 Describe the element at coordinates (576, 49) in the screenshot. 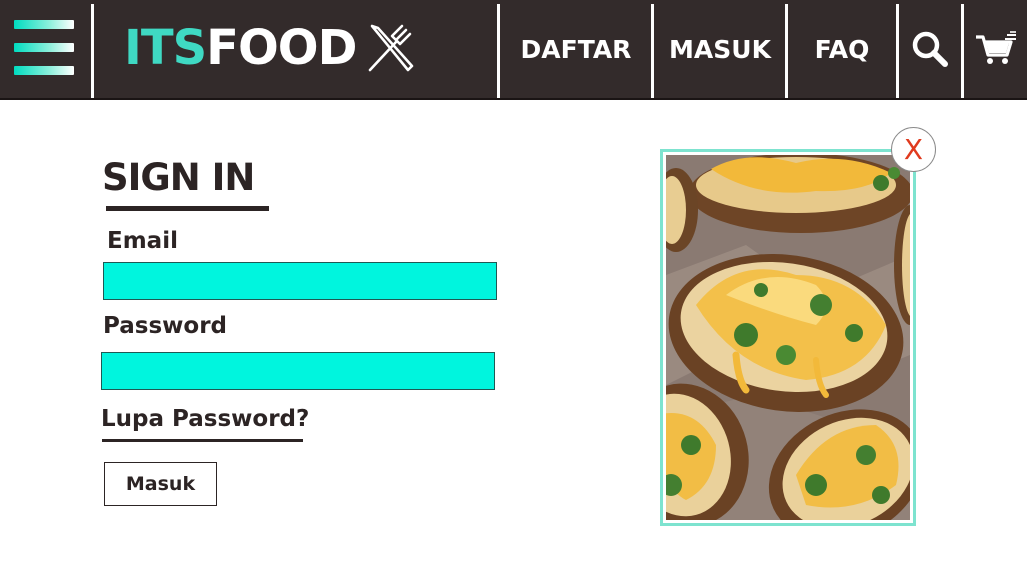

I see `nav-daftar-link: DAFTAR` at that location.